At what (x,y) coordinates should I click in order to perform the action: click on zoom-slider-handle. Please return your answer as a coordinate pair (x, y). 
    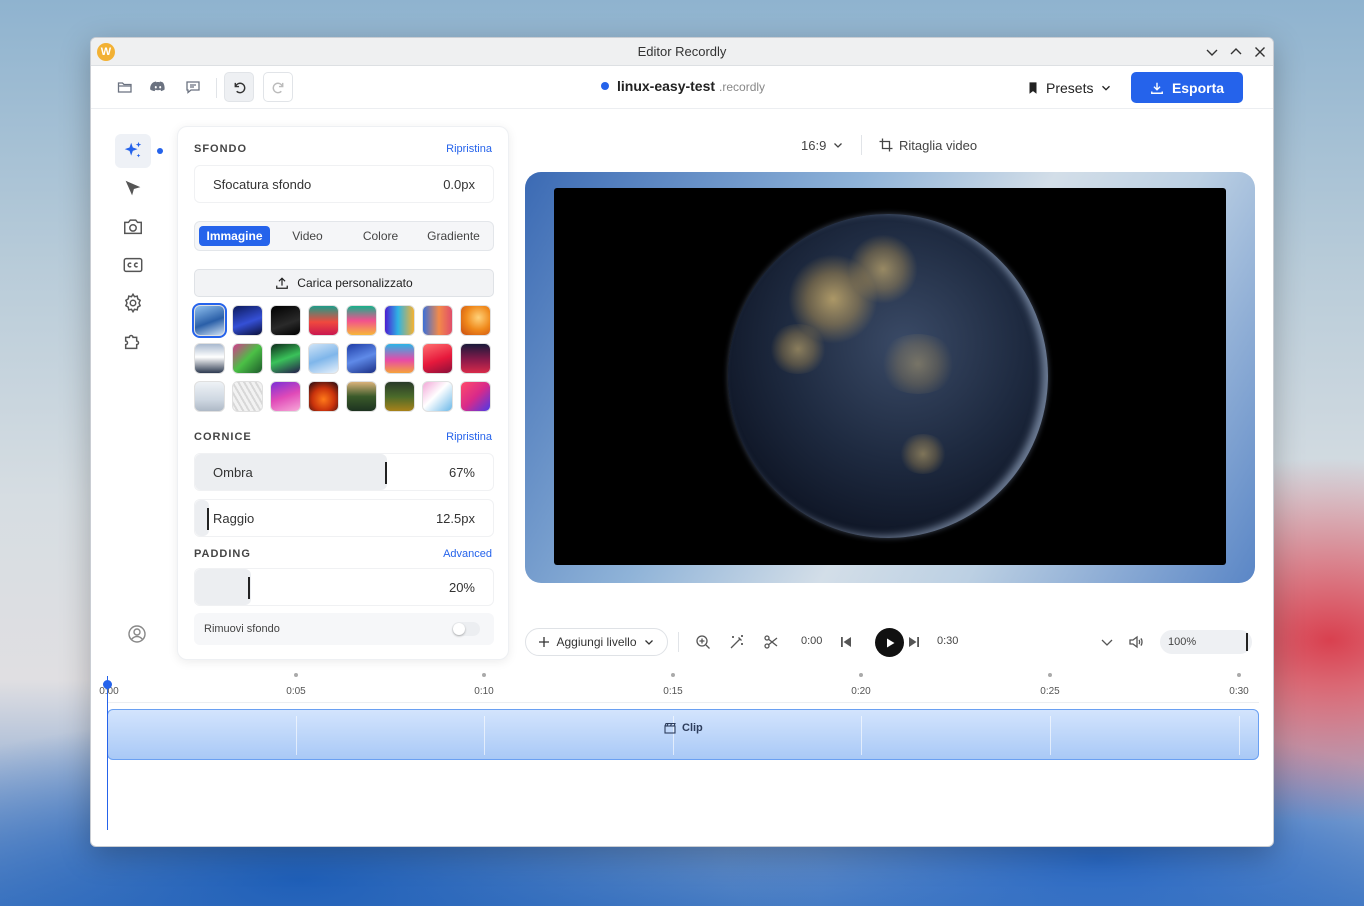
    Looking at the image, I should click on (1247, 642).